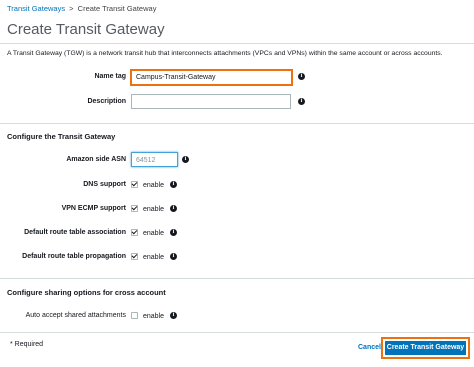 Image resolution: width=474 pixels, height=367 pixels. I want to click on route-table-propagation-label: Default route table propagation, so click(74, 256).